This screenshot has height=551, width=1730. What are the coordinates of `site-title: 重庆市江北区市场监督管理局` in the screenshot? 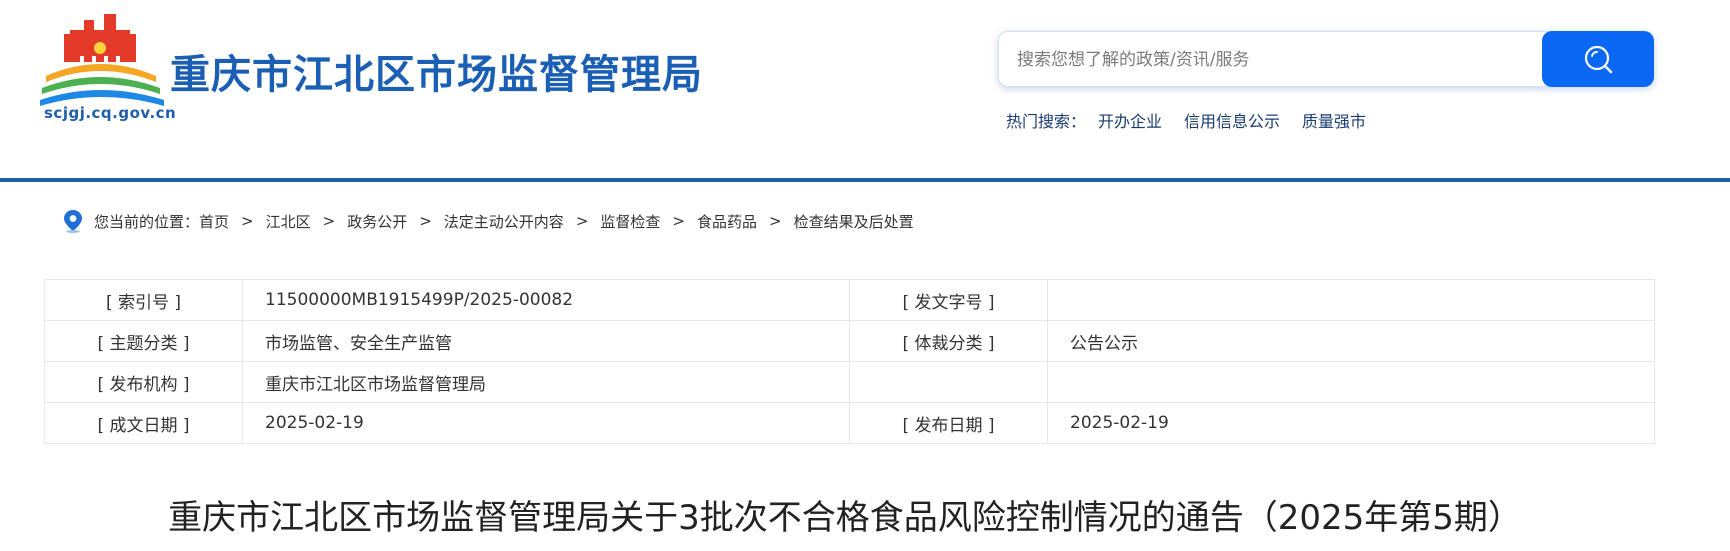 It's located at (436, 71).